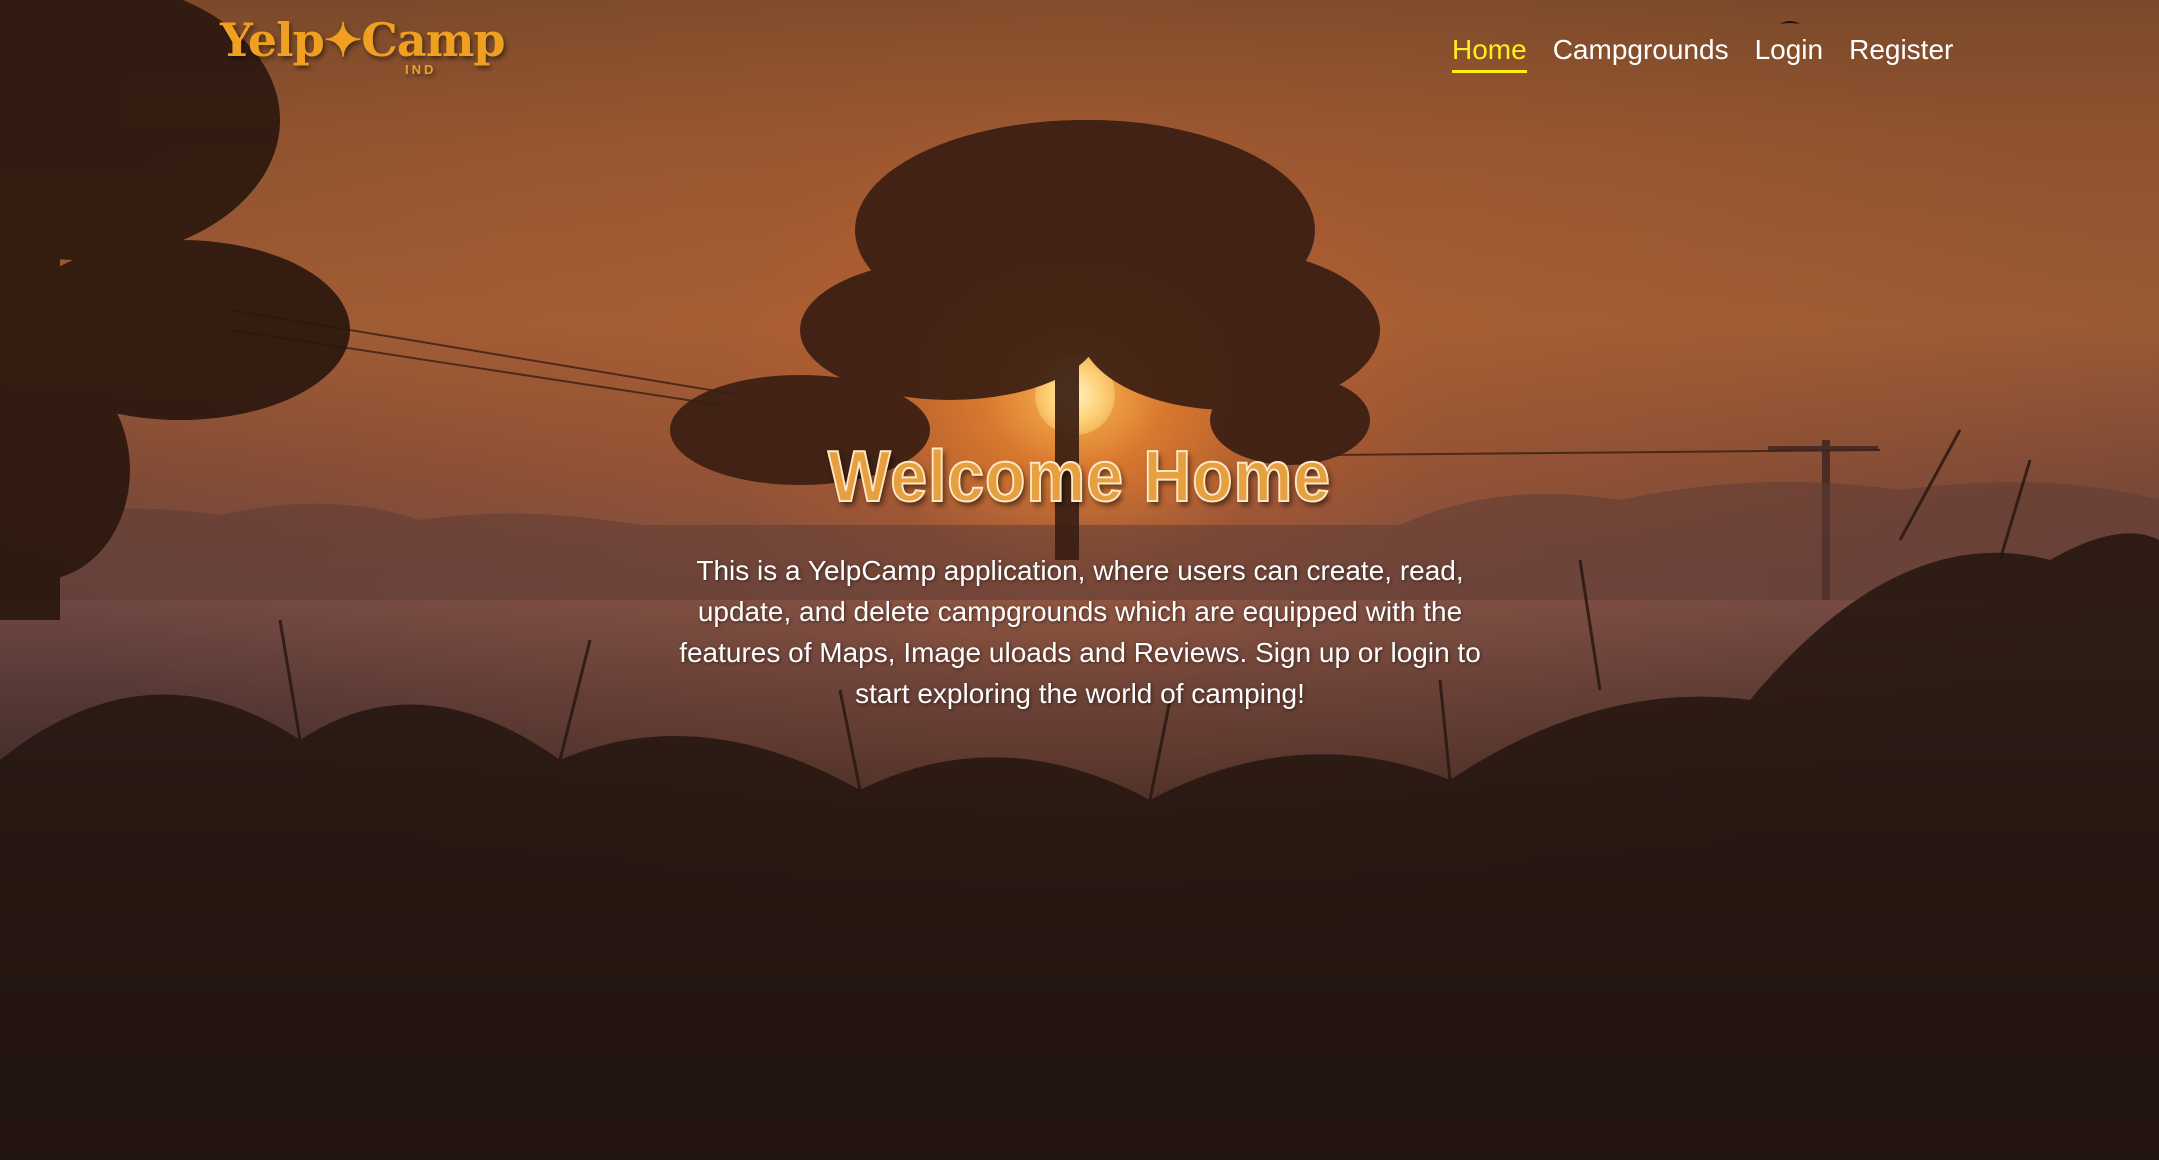 The height and width of the screenshot is (1160, 2159). What do you see at coordinates (1489, 53) in the screenshot?
I see `nav-link-home: Home` at bounding box center [1489, 53].